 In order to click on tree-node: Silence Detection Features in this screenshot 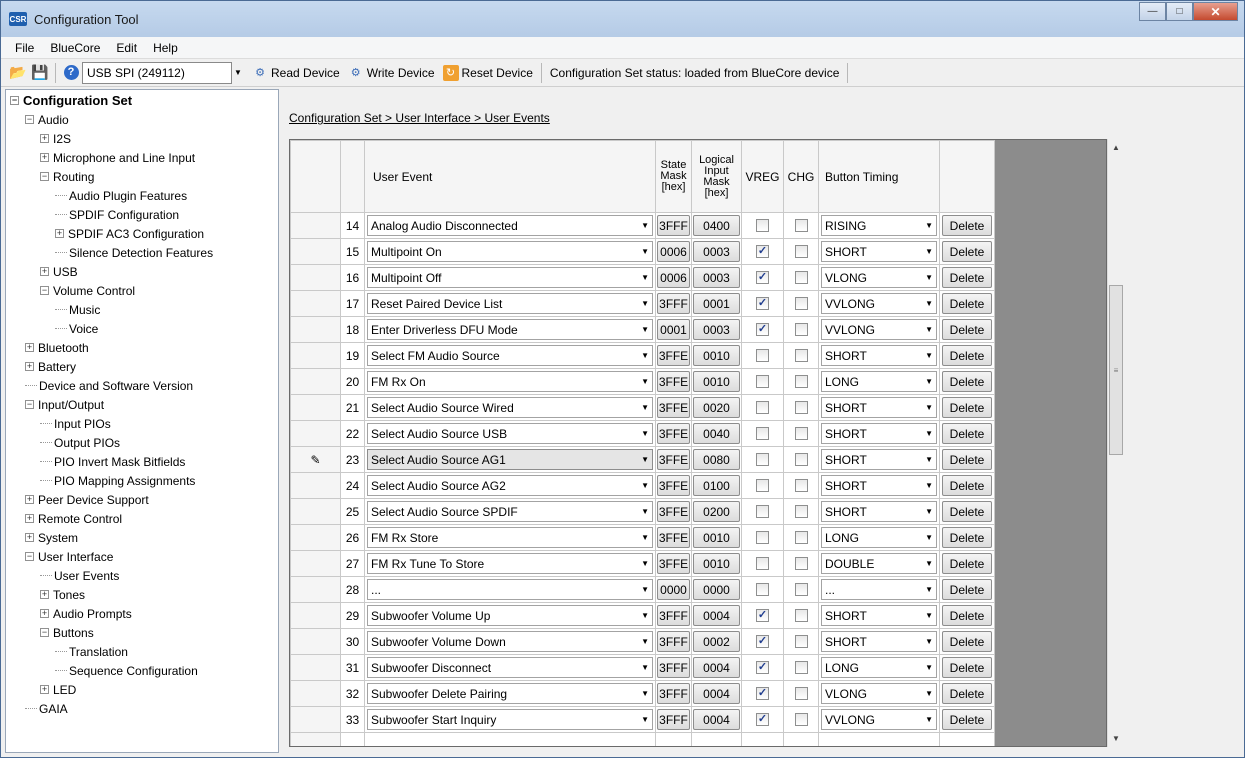, I will do `click(142, 252)`.